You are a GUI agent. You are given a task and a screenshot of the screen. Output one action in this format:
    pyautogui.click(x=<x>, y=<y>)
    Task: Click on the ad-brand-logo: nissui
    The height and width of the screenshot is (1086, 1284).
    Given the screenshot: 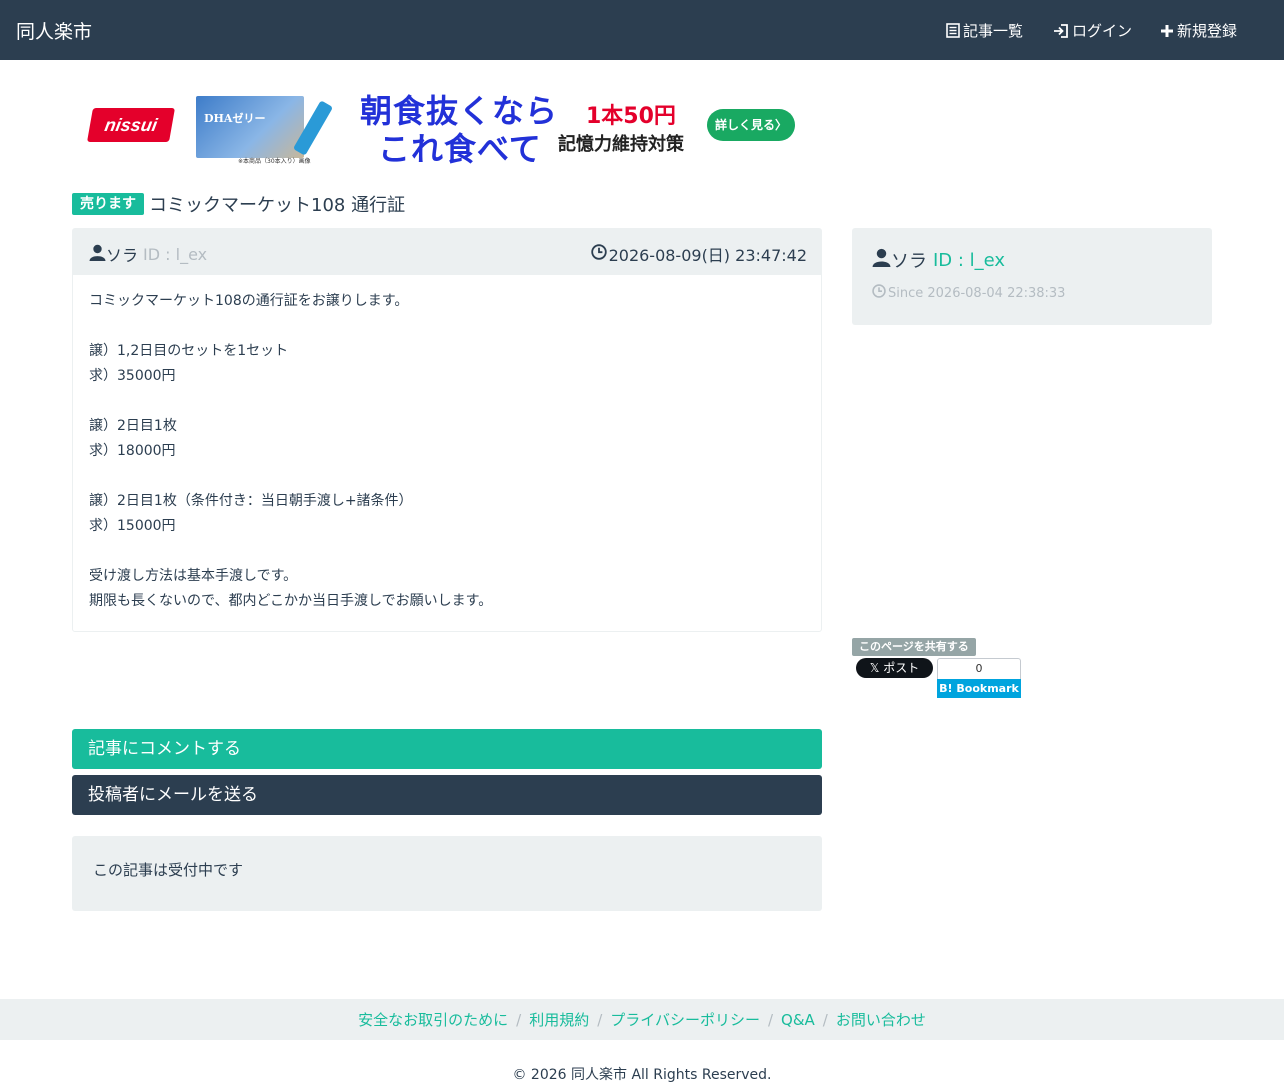 What is the action you would take?
    pyautogui.click(x=130, y=124)
    